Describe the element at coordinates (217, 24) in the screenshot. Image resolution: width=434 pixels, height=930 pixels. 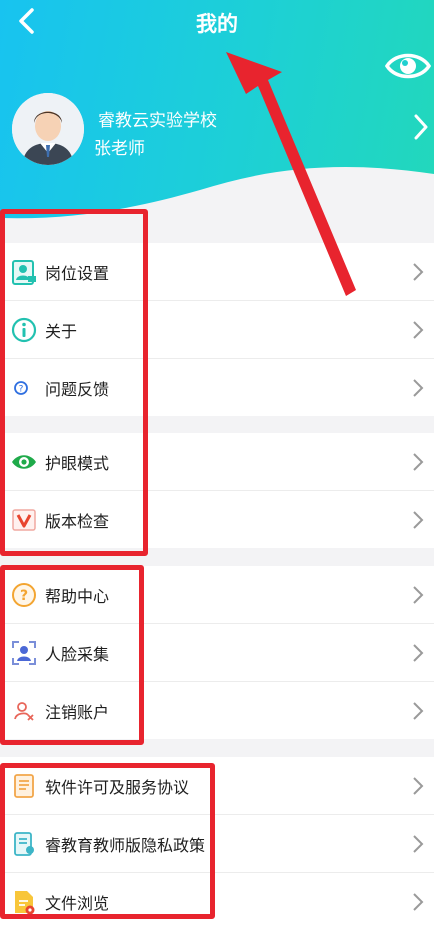
I see `page-title: 我的` at that location.